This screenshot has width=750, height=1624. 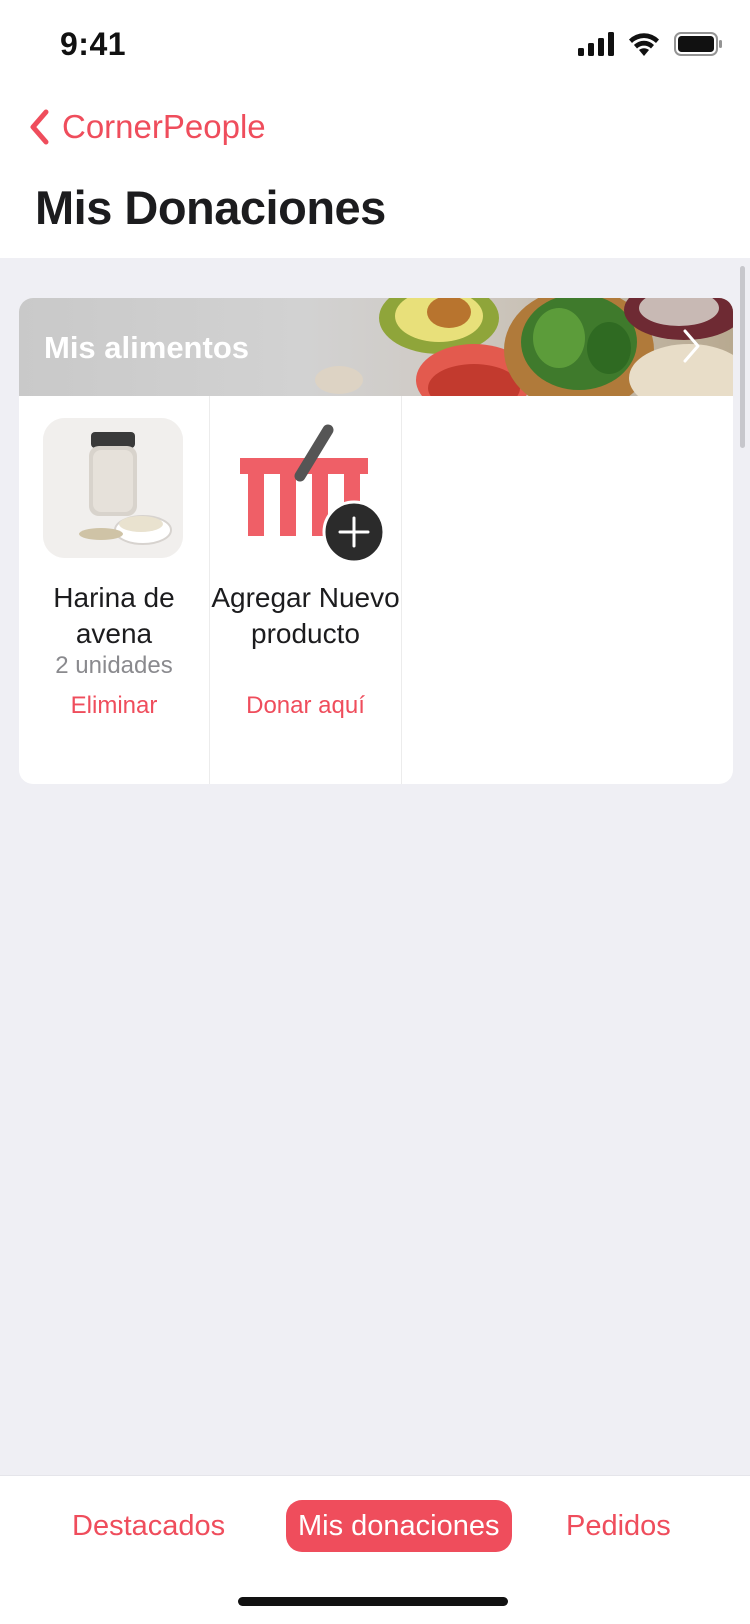 What do you see at coordinates (698, 44) in the screenshot?
I see `battery-icon` at bounding box center [698, 44].